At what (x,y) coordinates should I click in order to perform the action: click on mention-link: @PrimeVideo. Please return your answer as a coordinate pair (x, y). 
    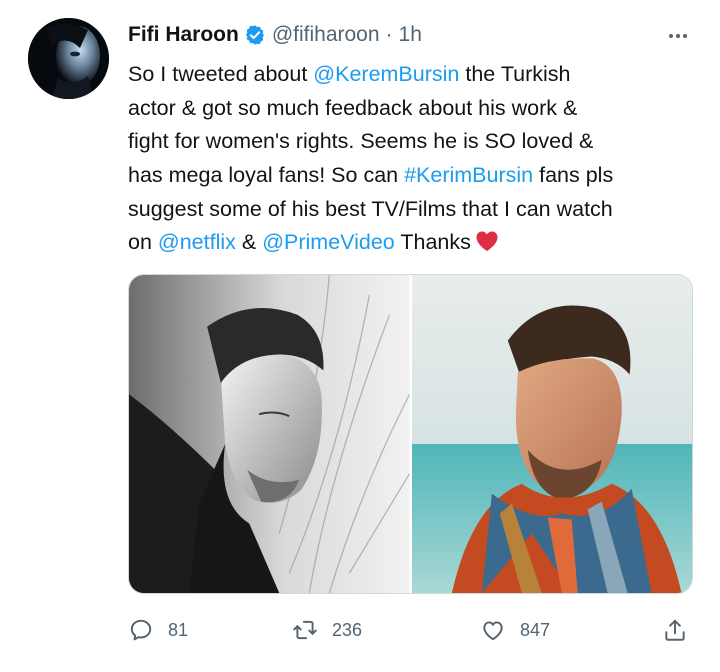
    Looking at the image, I should click on (328, 242).